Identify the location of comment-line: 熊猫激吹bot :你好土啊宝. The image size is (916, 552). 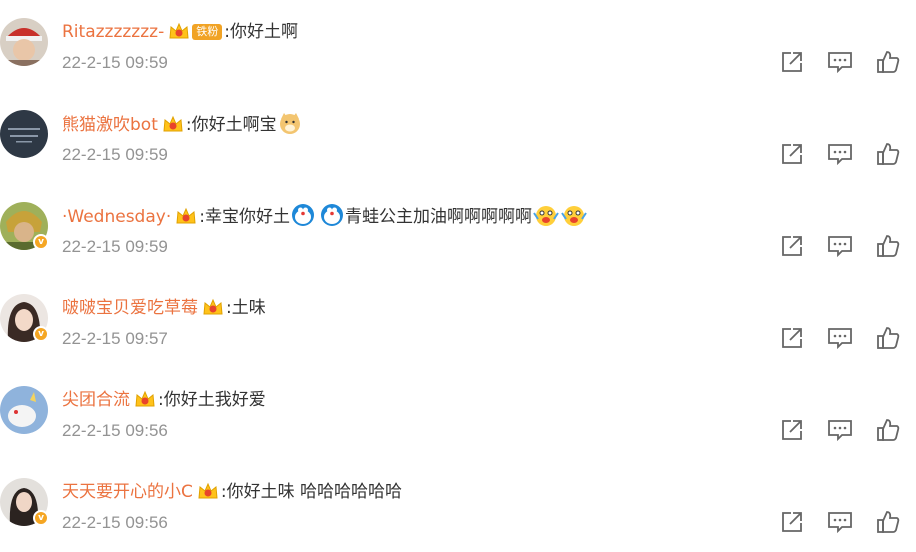
(182, 124).